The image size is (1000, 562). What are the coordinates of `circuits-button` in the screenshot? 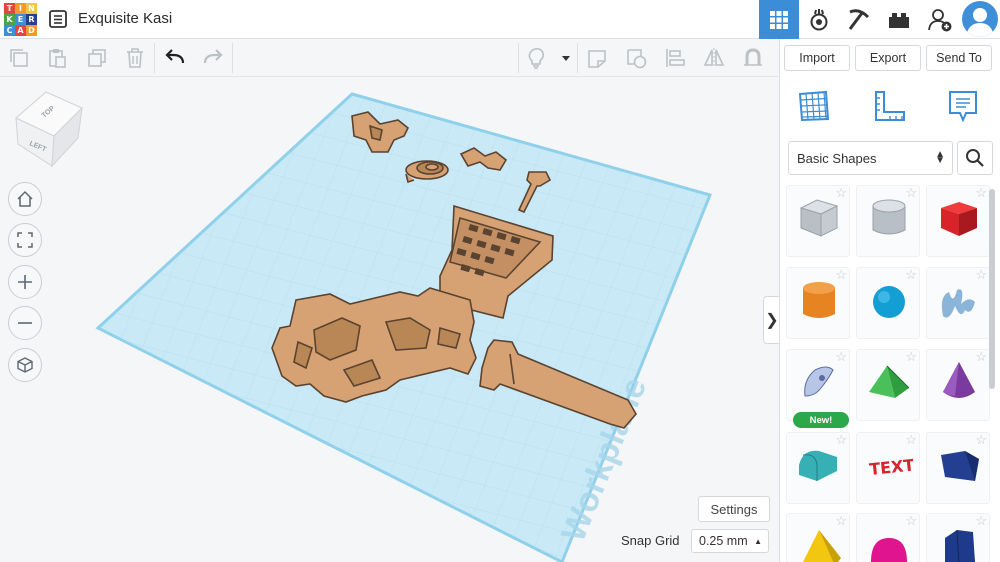 It's located at (819, 19).